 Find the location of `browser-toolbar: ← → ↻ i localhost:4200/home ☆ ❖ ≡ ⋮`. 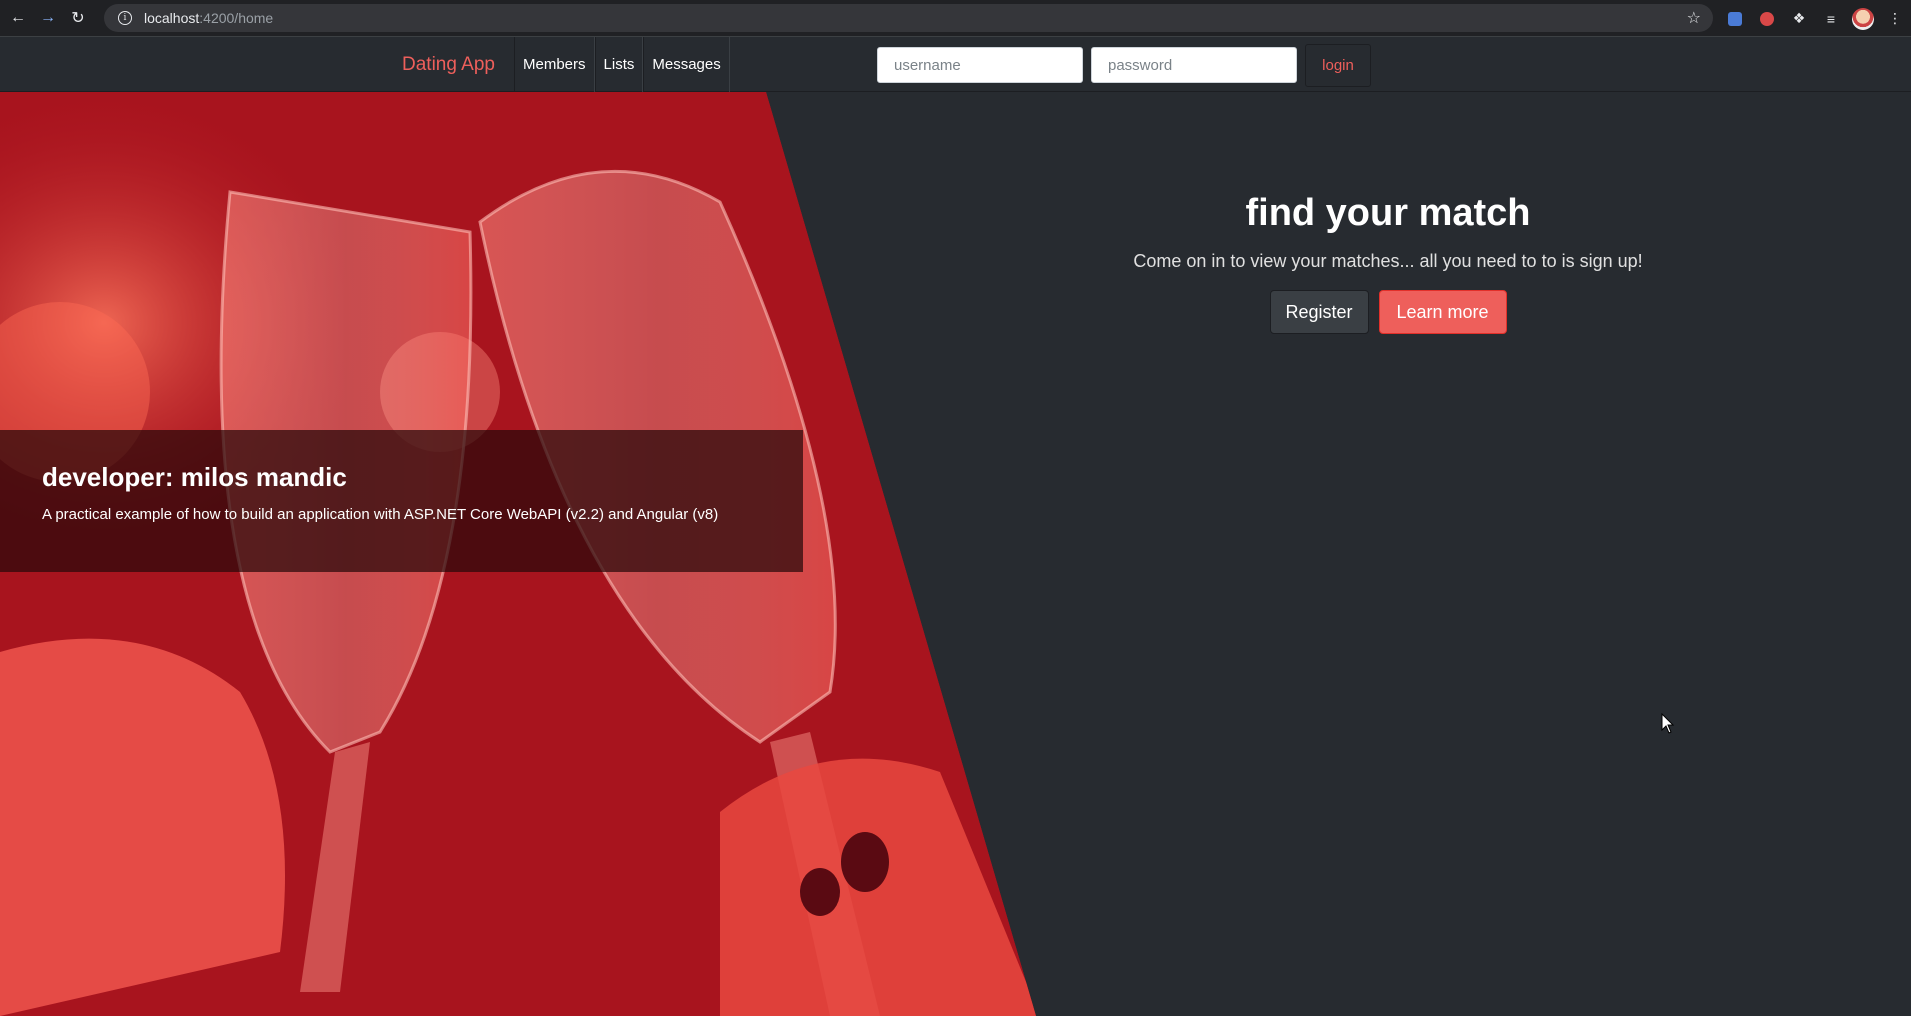

browser-toolbar: ← → ↻ i localhost:4200/home ☆ ❖ ≡ ⋮ is located at coordinates (955, 18).